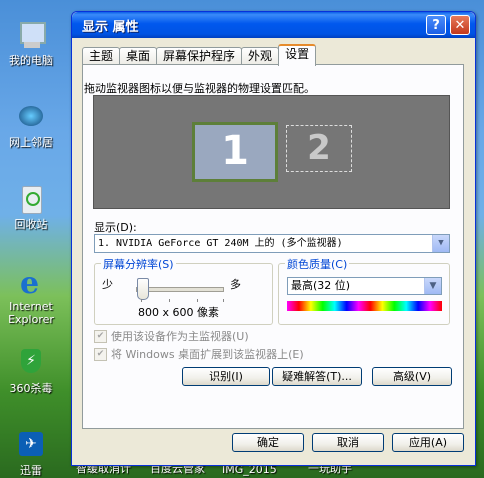 The height and width of the screenshot is (478, 484). I want to click on tab-appearance: 外观, so click(260, 56).